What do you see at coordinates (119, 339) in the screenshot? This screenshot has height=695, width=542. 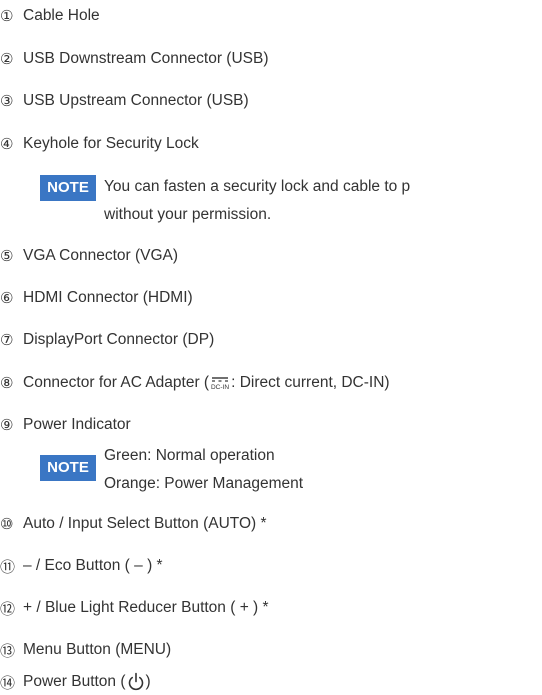 I see `item-label: DisplayPort Connector (DP)` at bounding box center [119, 339].